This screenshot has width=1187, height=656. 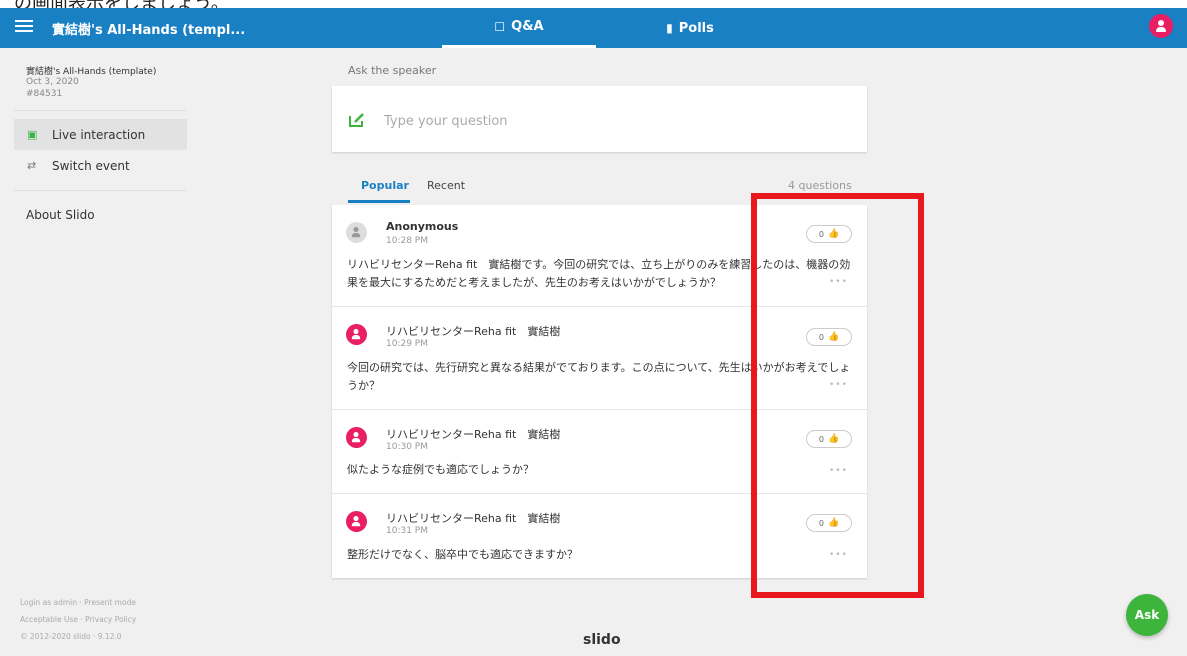 What do you see at coordinates (32, 165) in the screenshot?
I see `switch-icon: ⇄` at bounding box center [32, 165].